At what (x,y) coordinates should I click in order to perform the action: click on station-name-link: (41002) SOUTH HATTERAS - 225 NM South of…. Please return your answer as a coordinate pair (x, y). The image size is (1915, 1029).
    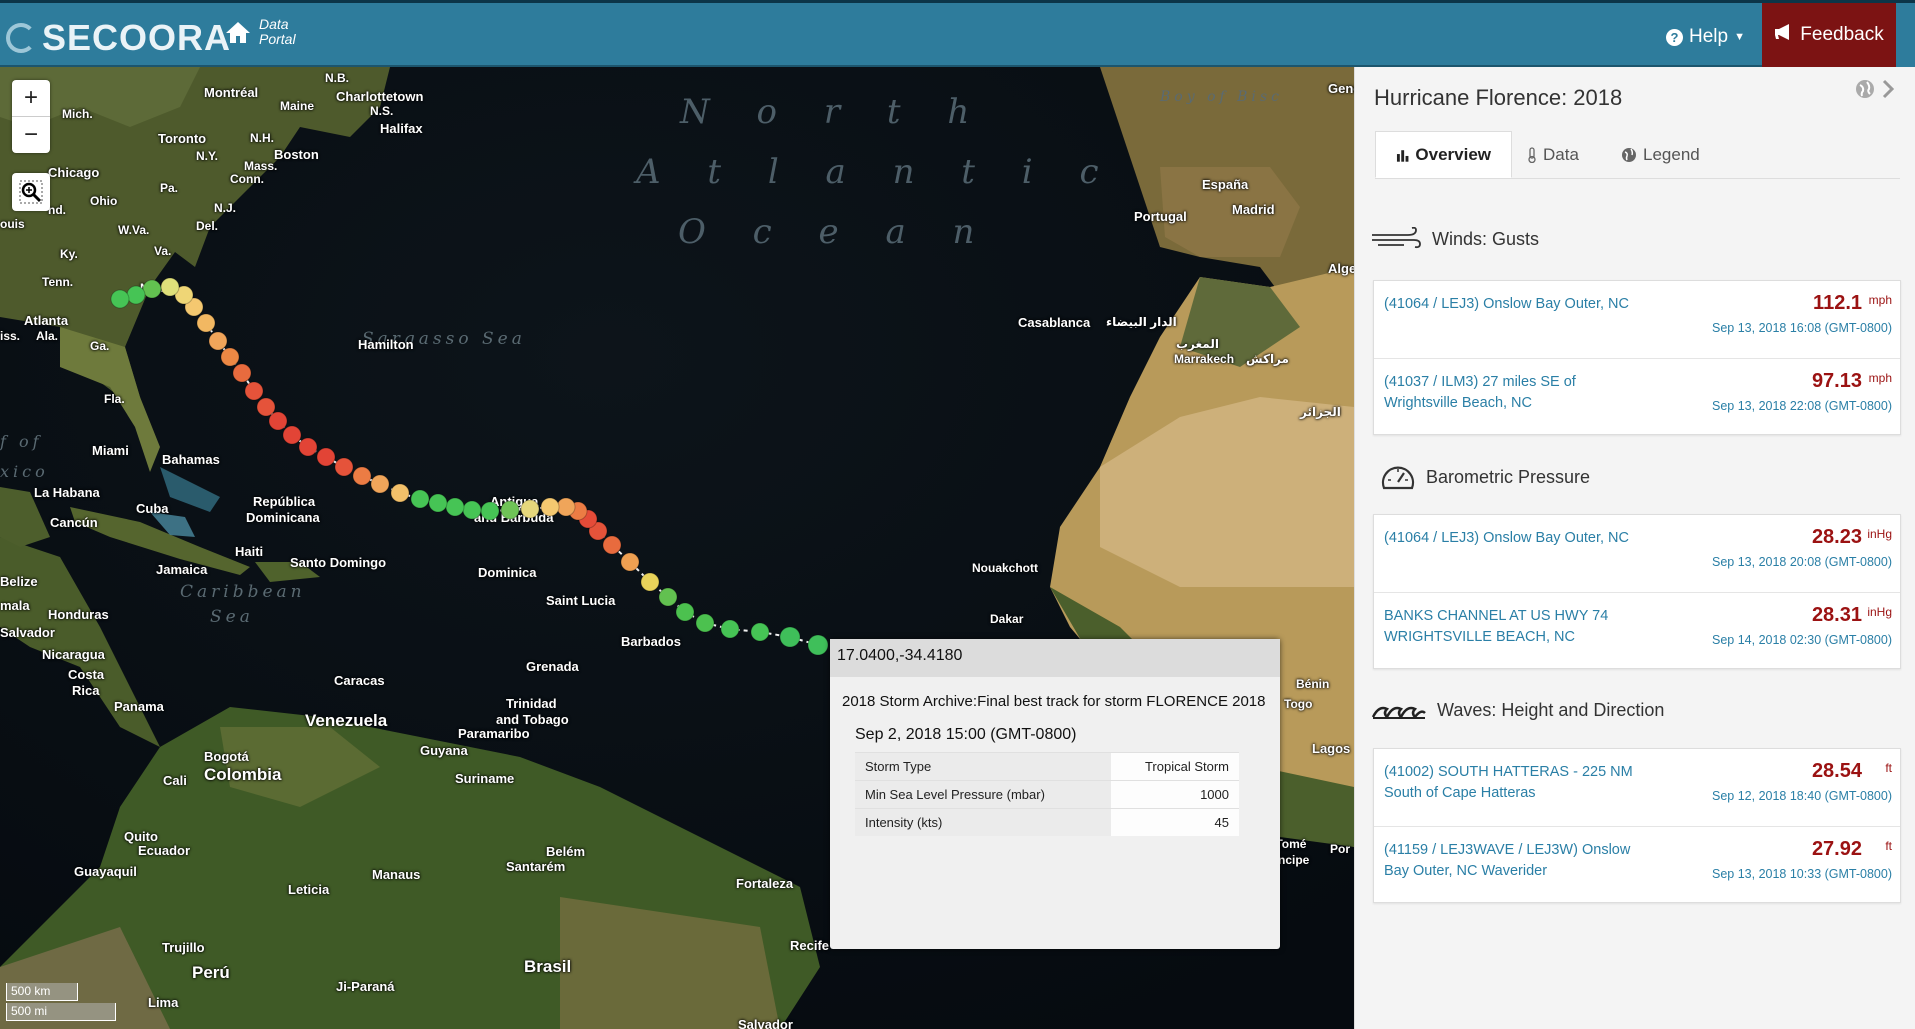
    Looking at the image, I should click on (1514, 783).